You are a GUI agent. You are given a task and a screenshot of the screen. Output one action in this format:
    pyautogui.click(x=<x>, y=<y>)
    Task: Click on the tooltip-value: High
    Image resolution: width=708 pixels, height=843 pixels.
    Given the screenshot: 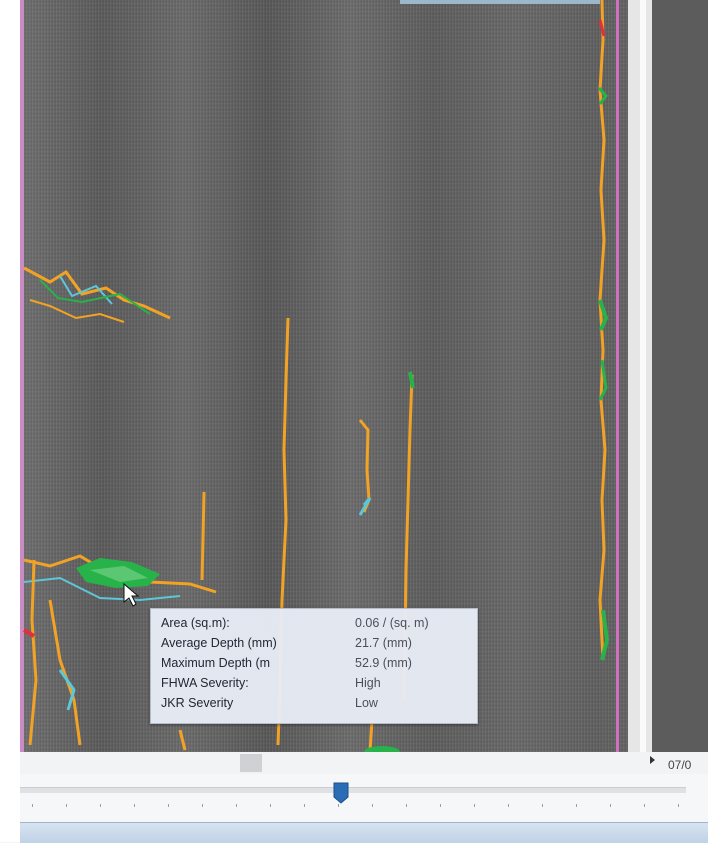 What is the action you would take?
    pyautogui.click(x=368, y=683)
    